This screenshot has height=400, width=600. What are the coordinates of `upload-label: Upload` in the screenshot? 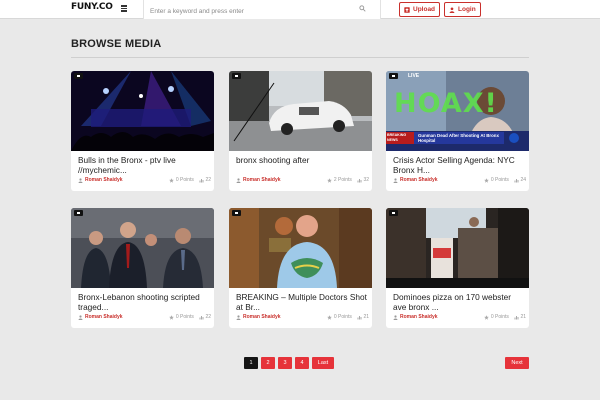 It's located at (424, 9).